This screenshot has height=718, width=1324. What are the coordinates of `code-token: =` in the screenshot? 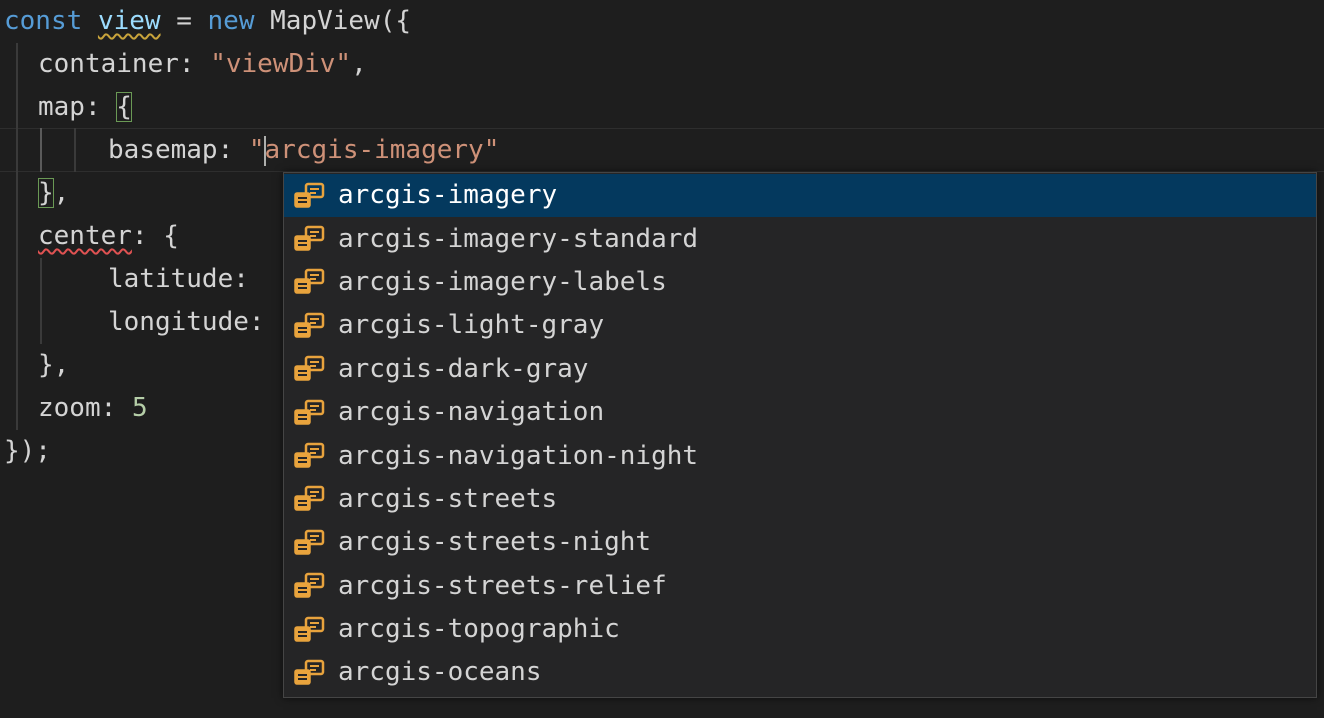 It's located at (184, 21).